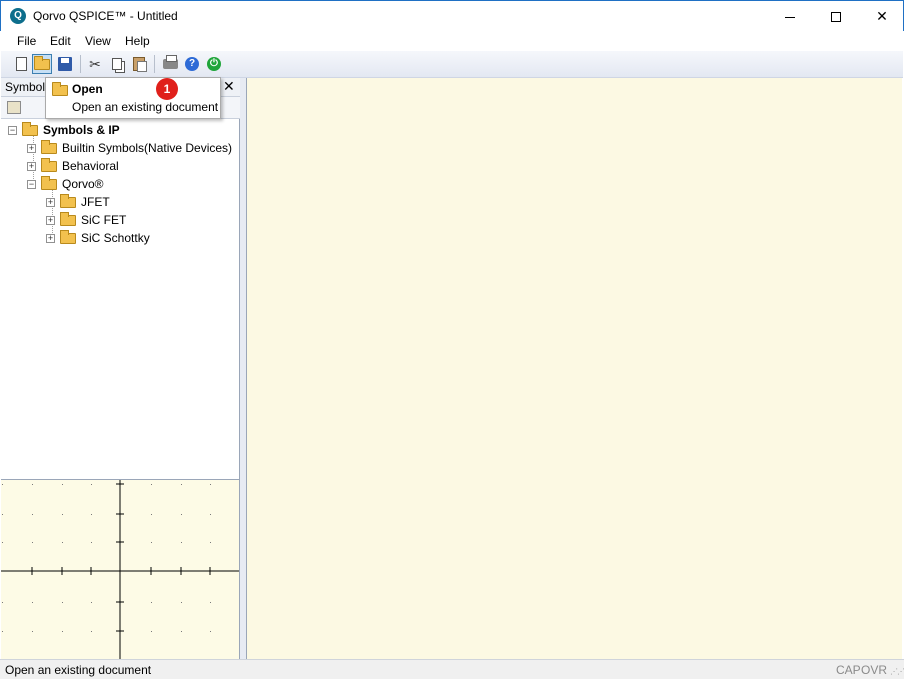 Image resolution: width=904 pixels, height=679 pixels. I want to click on tree-root-label: Symbols & IP, so click(81, 130).